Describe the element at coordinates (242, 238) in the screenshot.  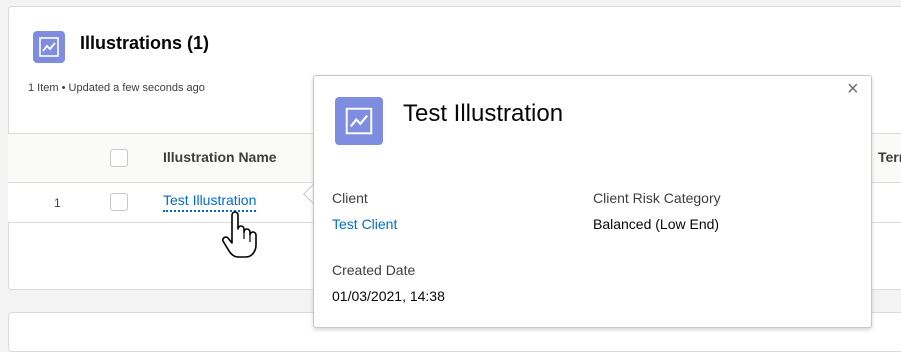
I see `hand-pointer-icon` at that location.